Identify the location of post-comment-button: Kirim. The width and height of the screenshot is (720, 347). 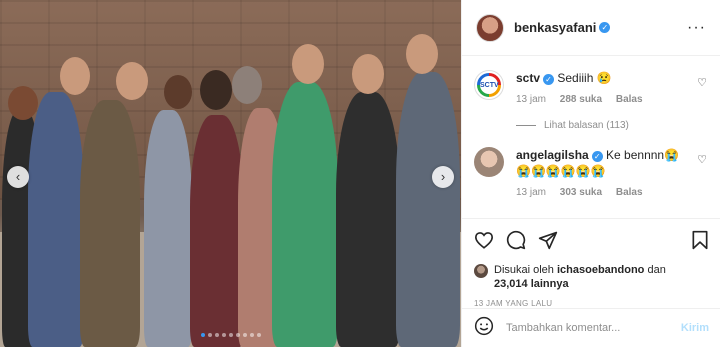
(695, 328).